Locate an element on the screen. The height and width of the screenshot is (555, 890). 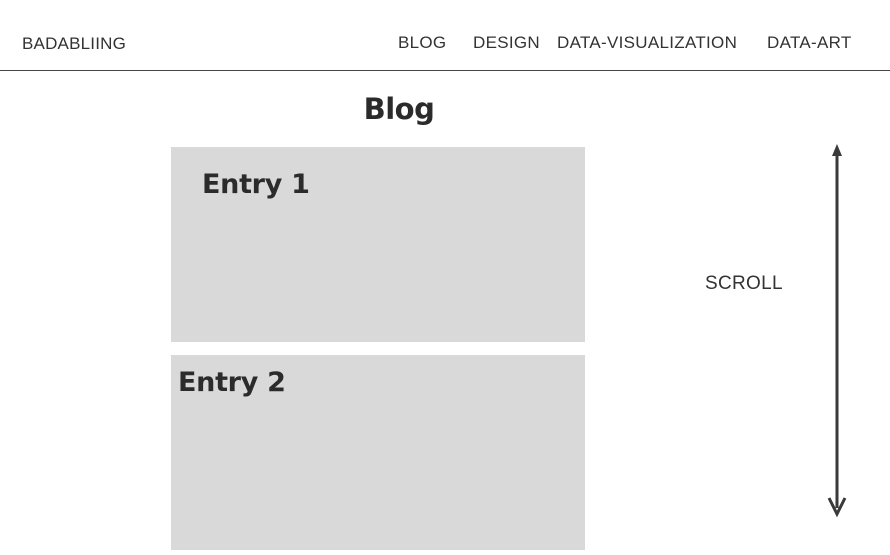
brand-logo-text: BADABLIING is located at coordinates (74, 44).